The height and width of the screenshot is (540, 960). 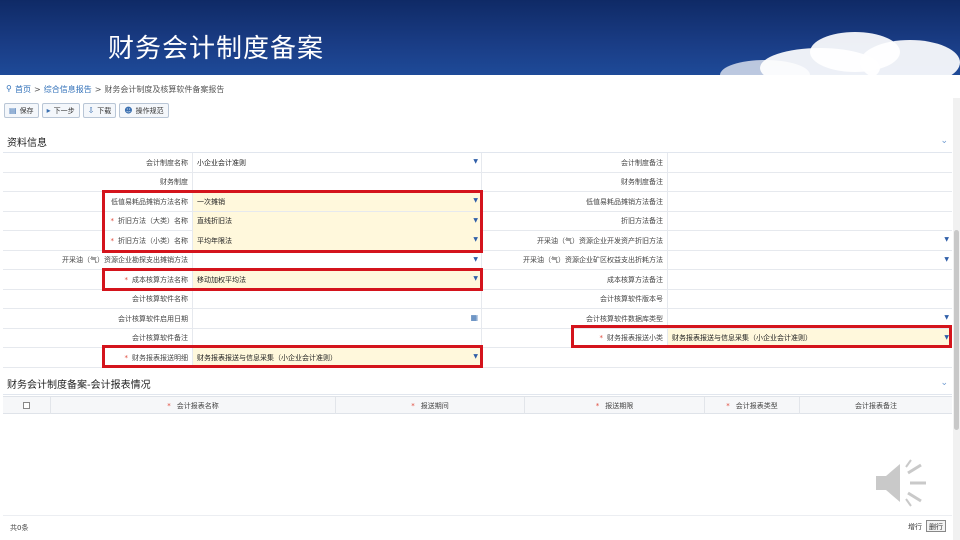 I want to click on form-row: 会计制度名称 小企业会计准则 ▼ 会计制度备注, so click(x=477, y=163).